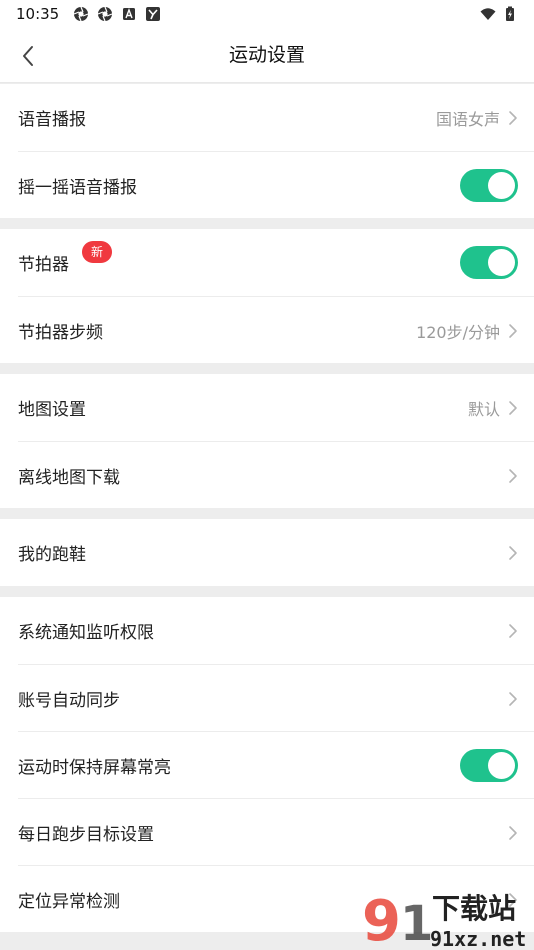  What do you see at coordinates (38, 14) in the screenshot?
I see `status-time: 10:35` at bounding box center [38, 14].